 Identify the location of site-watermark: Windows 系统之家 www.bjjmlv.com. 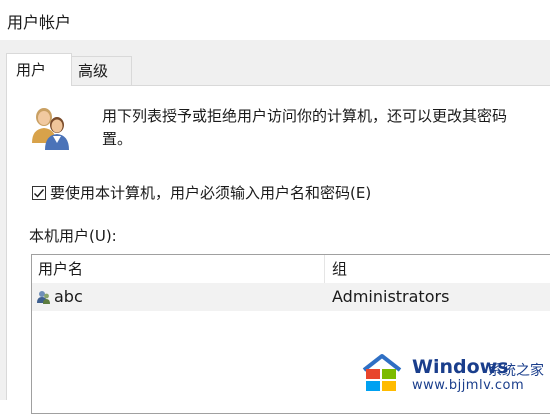
(455, 374).